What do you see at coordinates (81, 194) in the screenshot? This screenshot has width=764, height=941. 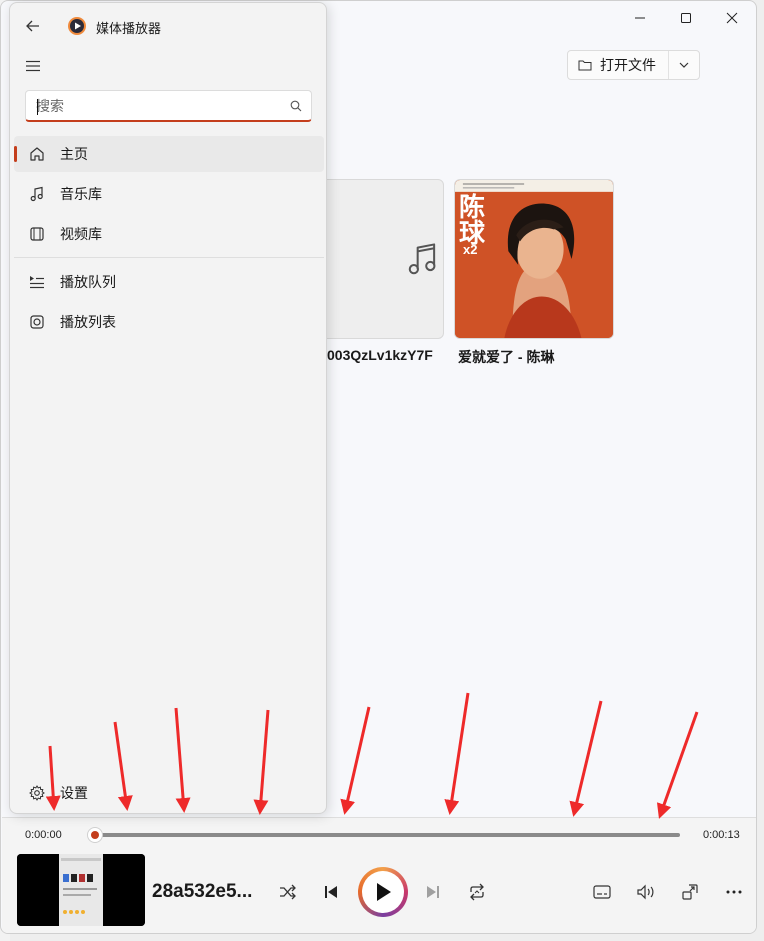 I see `nav-label: 音乐库` at bounding box center [81, 194].